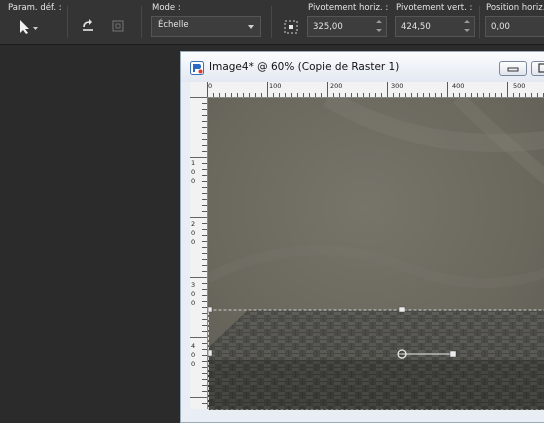 The width and height of the screenshot is (544, 423). Describe the element at coordinates (515, 8) in the screenshot. I see `position-horizontal-label: Position horiz. :` at that location.